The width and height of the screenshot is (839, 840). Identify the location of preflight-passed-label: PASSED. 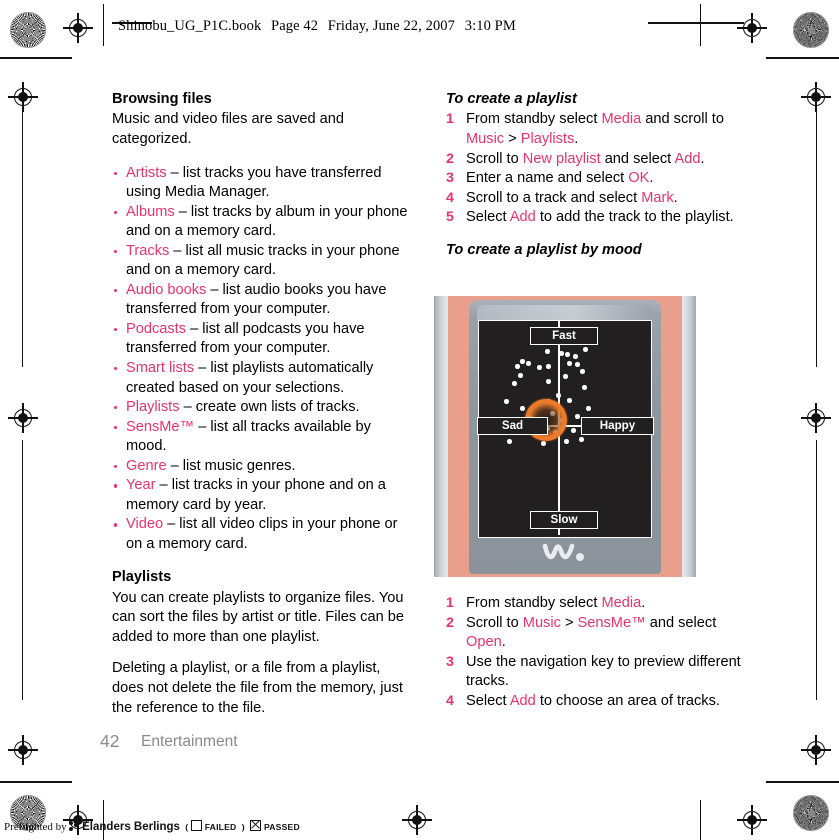
(281, 827).